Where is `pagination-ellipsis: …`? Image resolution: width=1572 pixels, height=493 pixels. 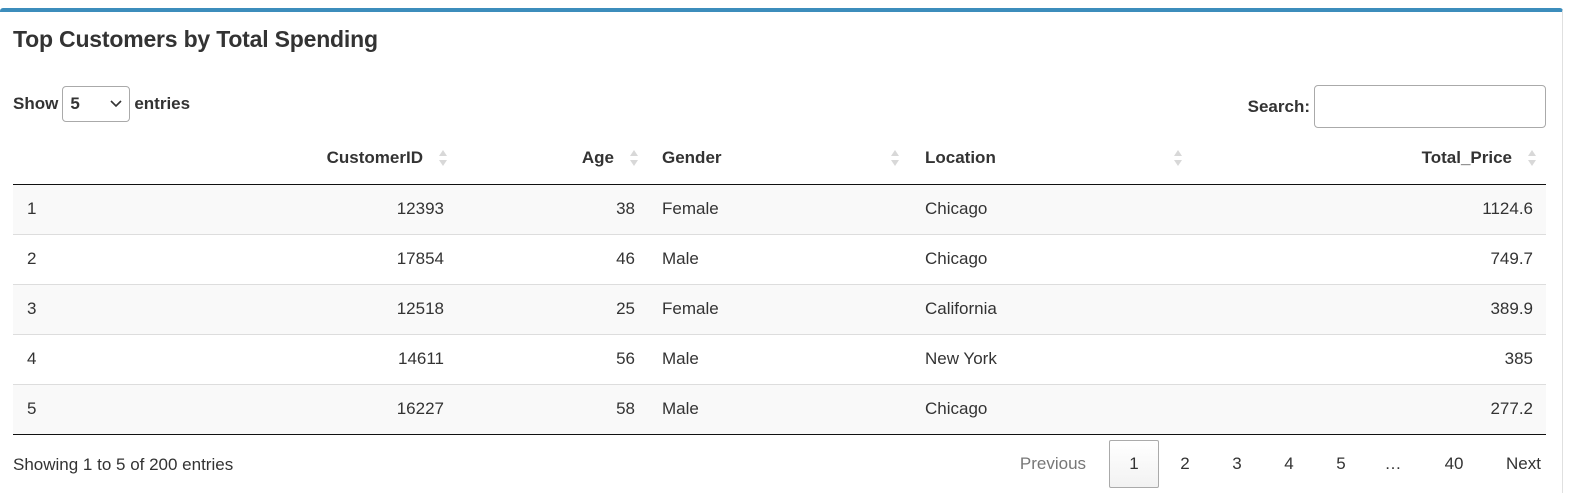
pagination-ellipsis: … is located at coordinates (1393, 463).